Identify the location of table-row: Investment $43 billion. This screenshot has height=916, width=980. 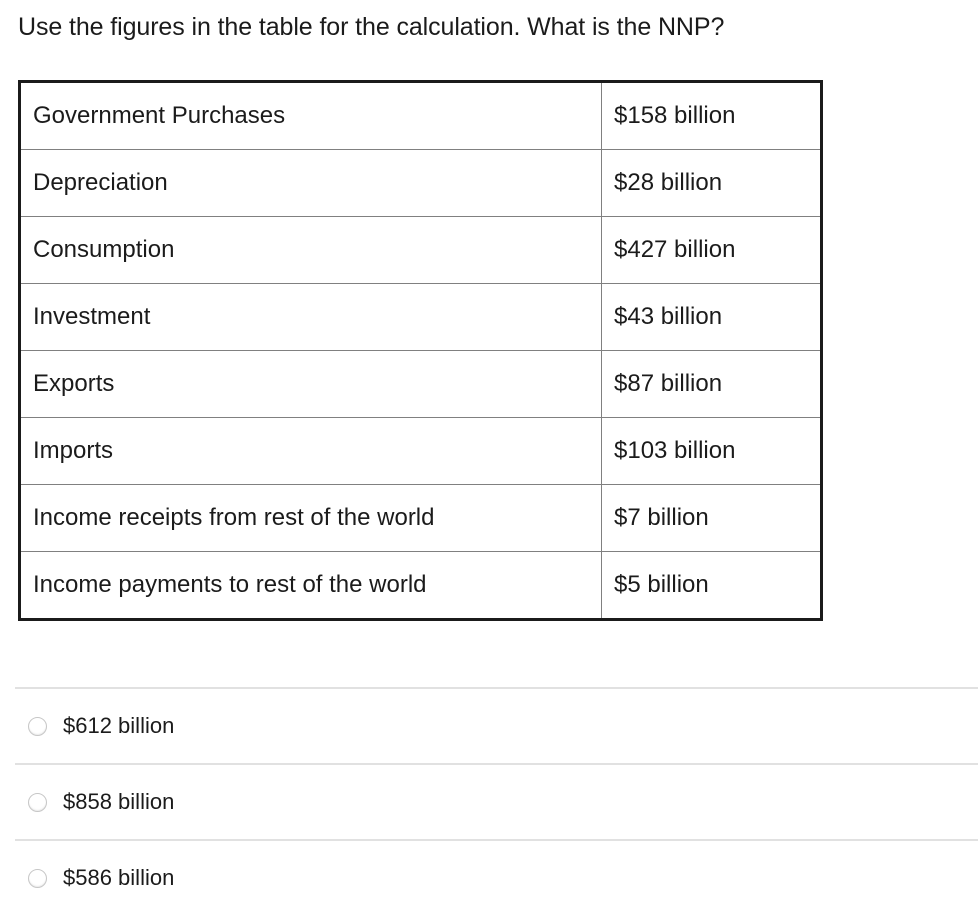
(420, 317).